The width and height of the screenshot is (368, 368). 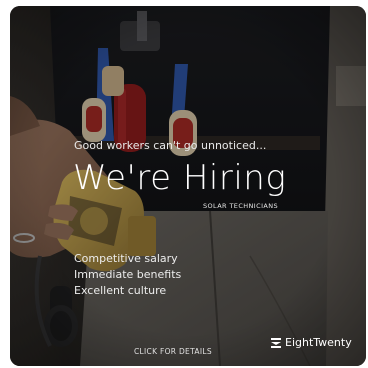 I want to click on brand-name: EightTwenty, so click(x=318, y=342).